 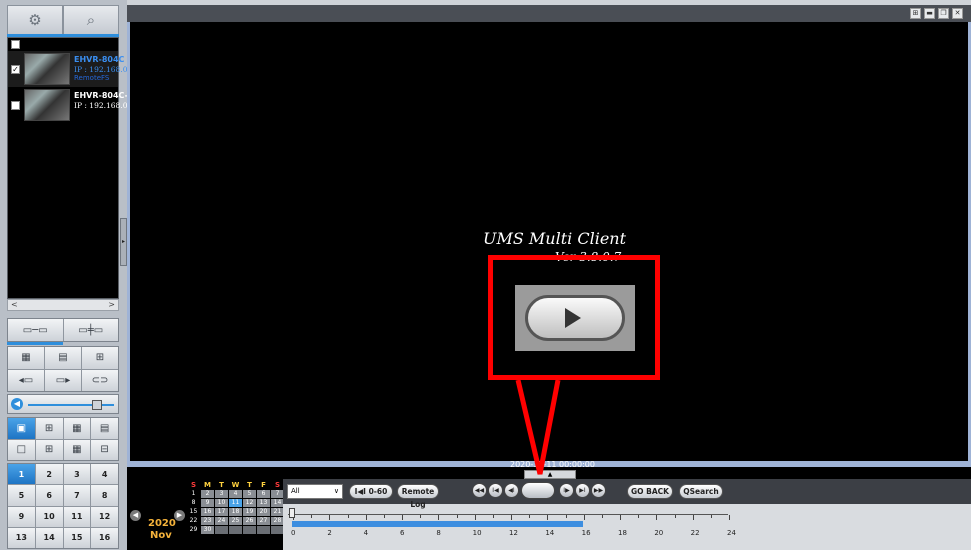 I want to click on page-button: 6, so click(x=49, y=495).